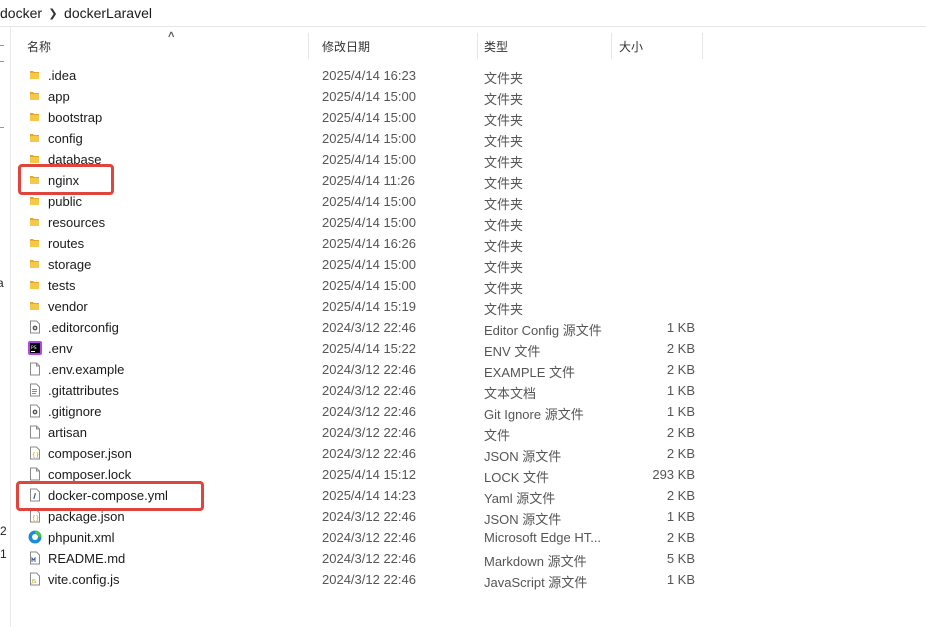 The height and width of the screenshot is (627, 926). I want to click on markdown-file-icon, so click(35, 558).